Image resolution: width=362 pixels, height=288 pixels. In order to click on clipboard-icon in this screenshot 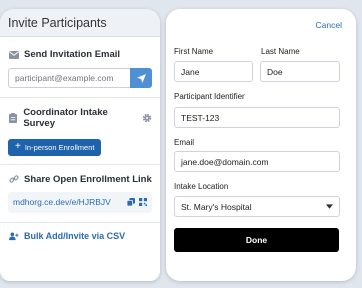, I will do `click(13, 118)`.